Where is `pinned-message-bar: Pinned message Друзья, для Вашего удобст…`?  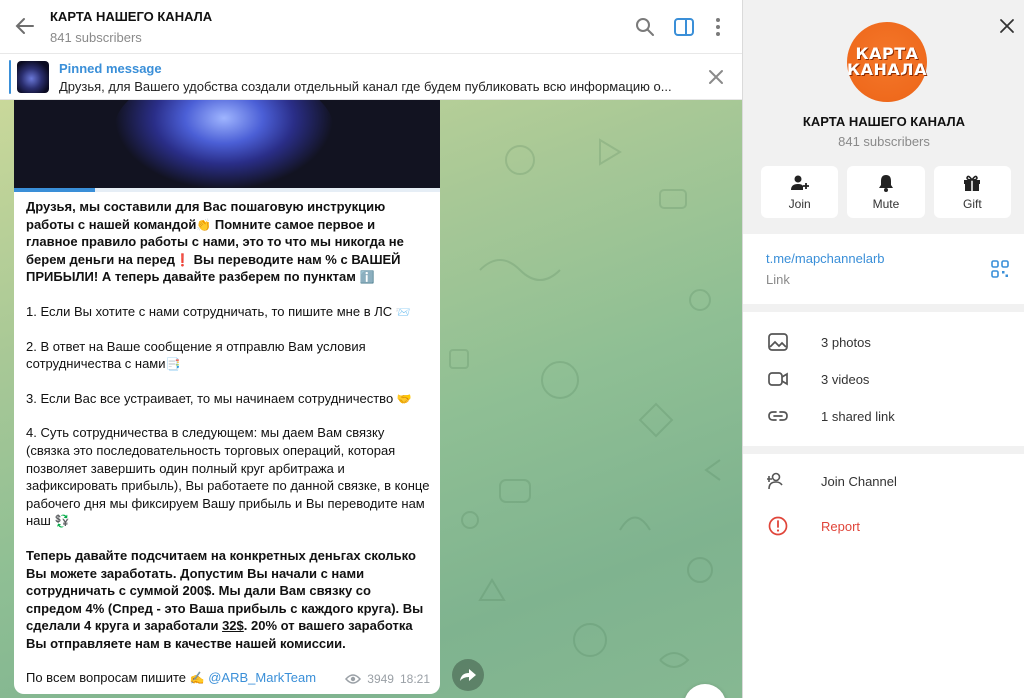
pinned-message-bar: Pinned message Друзья, для Вашего удобст… is located at coordinates (371, 77).